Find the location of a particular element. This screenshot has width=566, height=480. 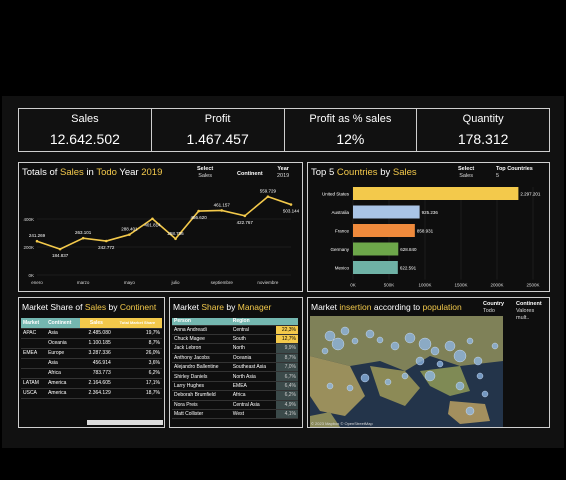

world-map: © 2023 Mapbox © OpenStreetMap is located at coordinates (406, 371).